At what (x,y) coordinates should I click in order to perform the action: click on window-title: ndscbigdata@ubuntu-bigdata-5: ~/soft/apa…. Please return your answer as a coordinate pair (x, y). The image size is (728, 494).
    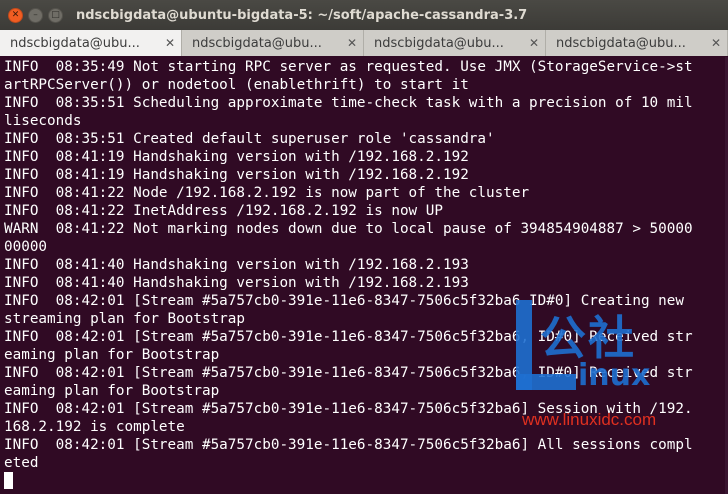
    Looking at the image, I should click on (302, 15).